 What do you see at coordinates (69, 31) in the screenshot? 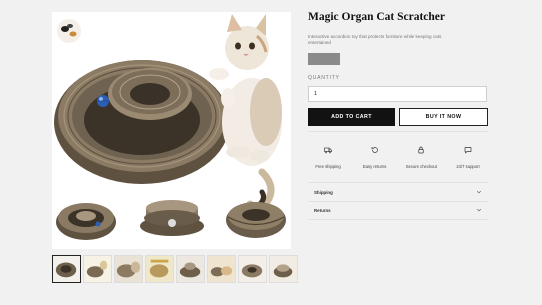
I see `brand-logo-badge` at bounding box center [69, 31].